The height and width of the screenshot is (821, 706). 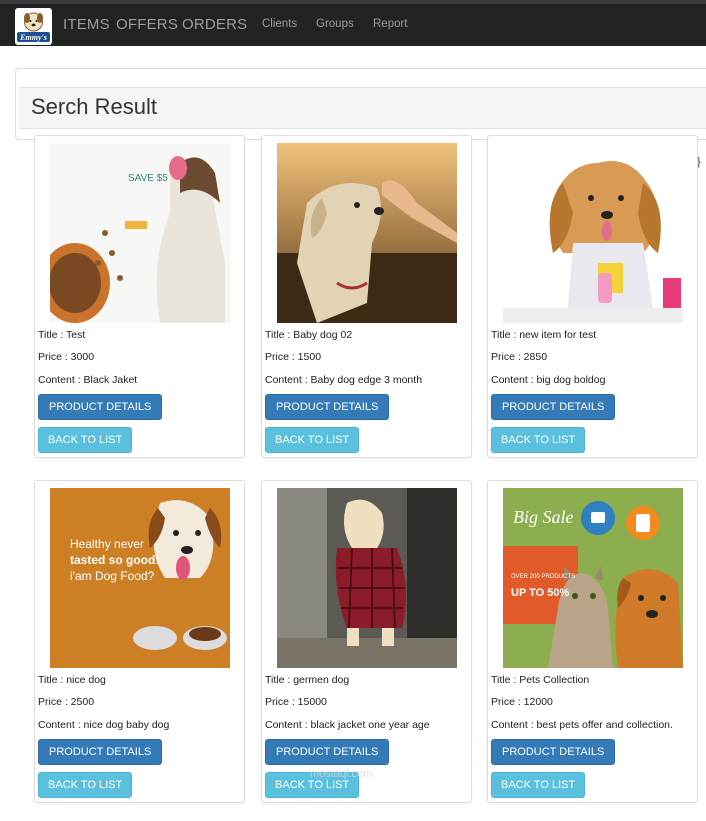 What do you see at coordinates (66, 357) in the screenshot?
I see `product-price: Price : 3000` at bounding box center [66, 357].